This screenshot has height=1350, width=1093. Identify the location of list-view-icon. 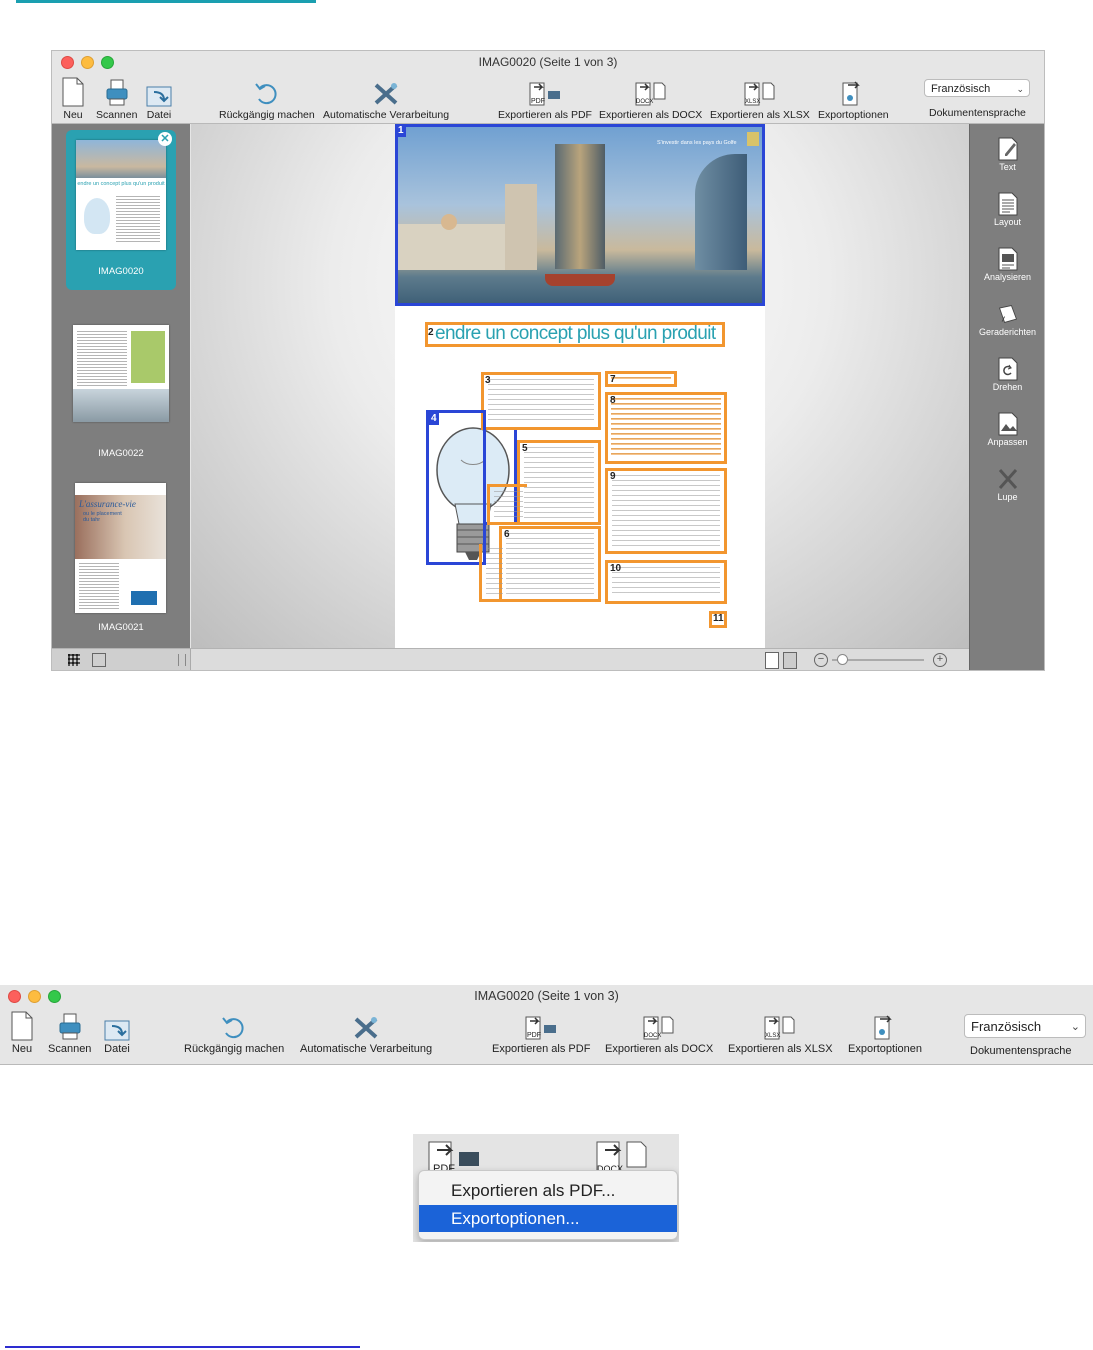
(99, 660).